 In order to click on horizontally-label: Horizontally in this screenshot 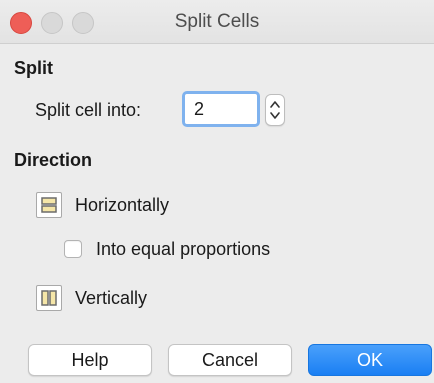, I will do `click(122, 204)`.